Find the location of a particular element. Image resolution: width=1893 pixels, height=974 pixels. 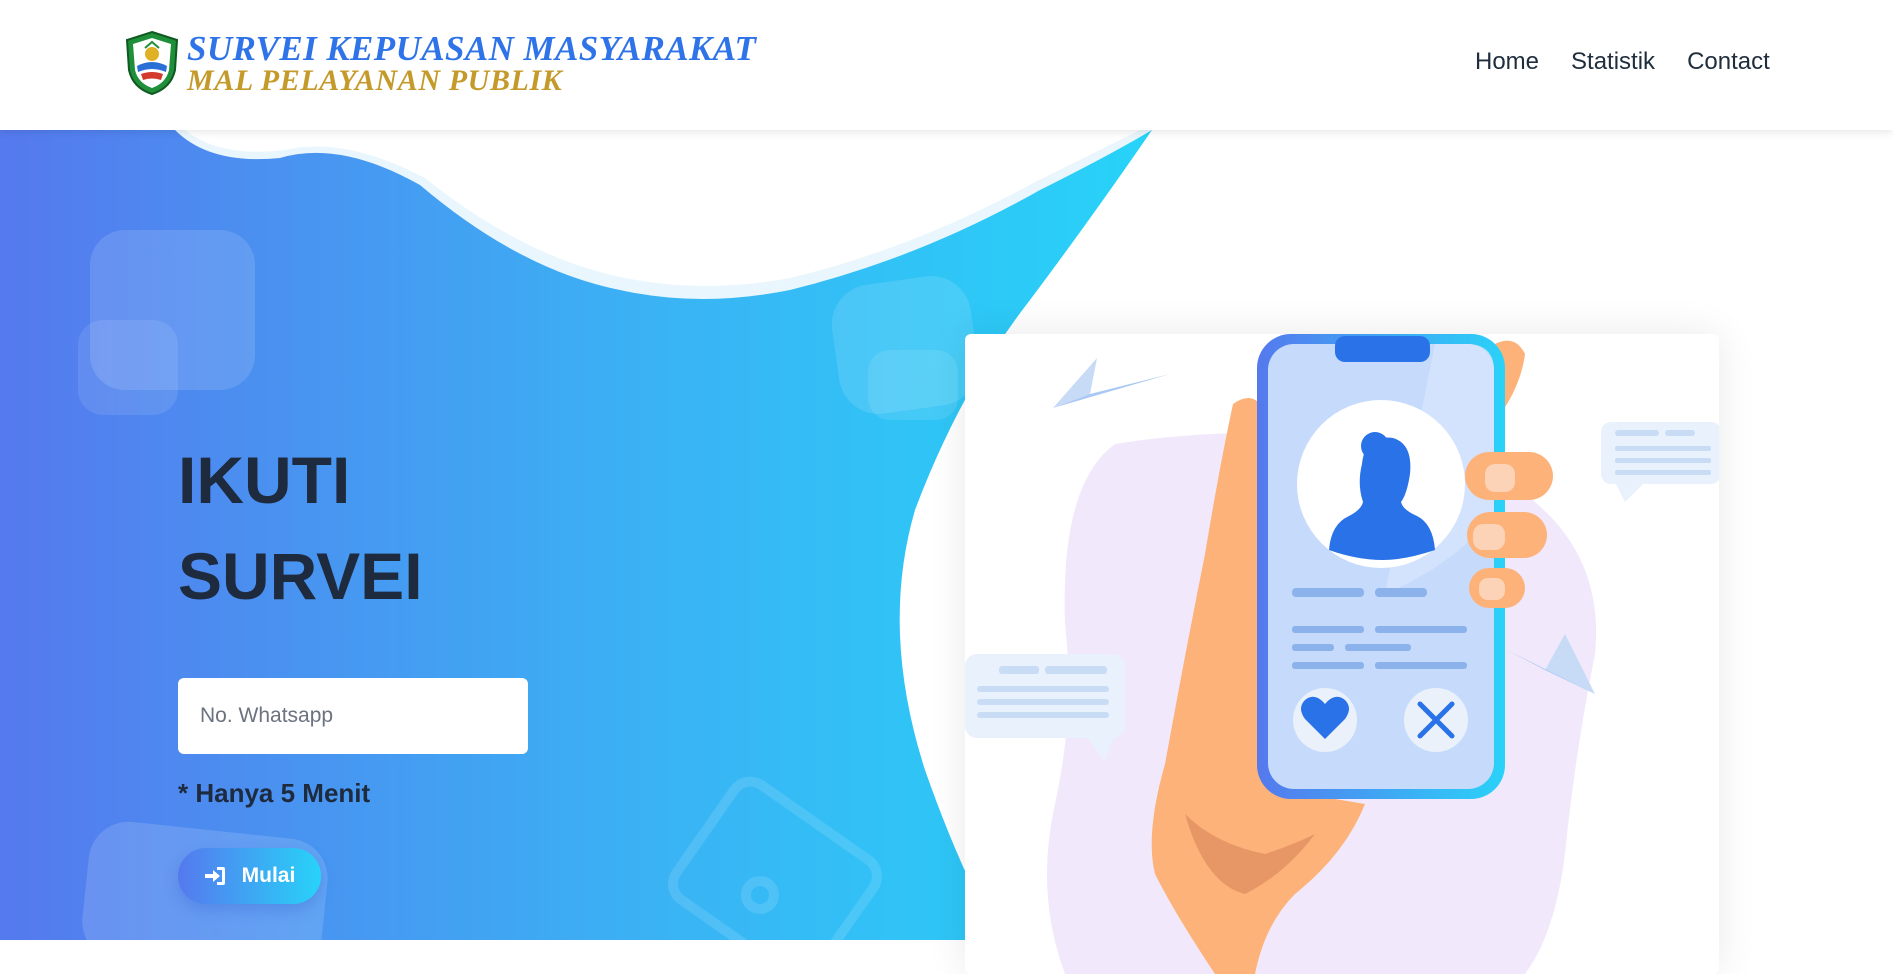

start-survey-button-label: Mulai is located at coordinates (268, 875).